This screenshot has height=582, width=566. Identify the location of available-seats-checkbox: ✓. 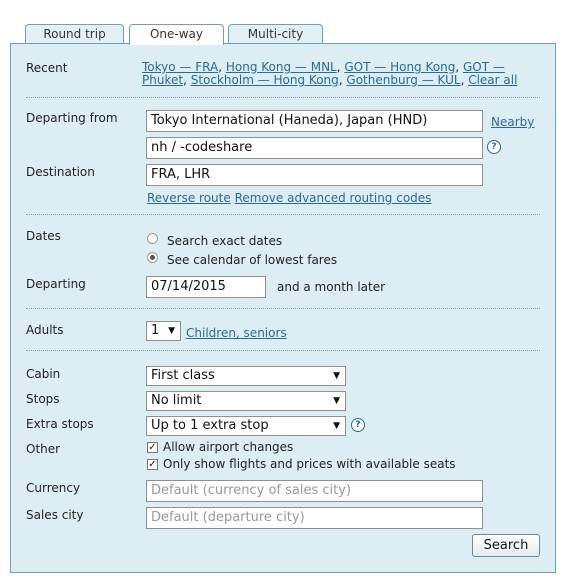
(152, 464).